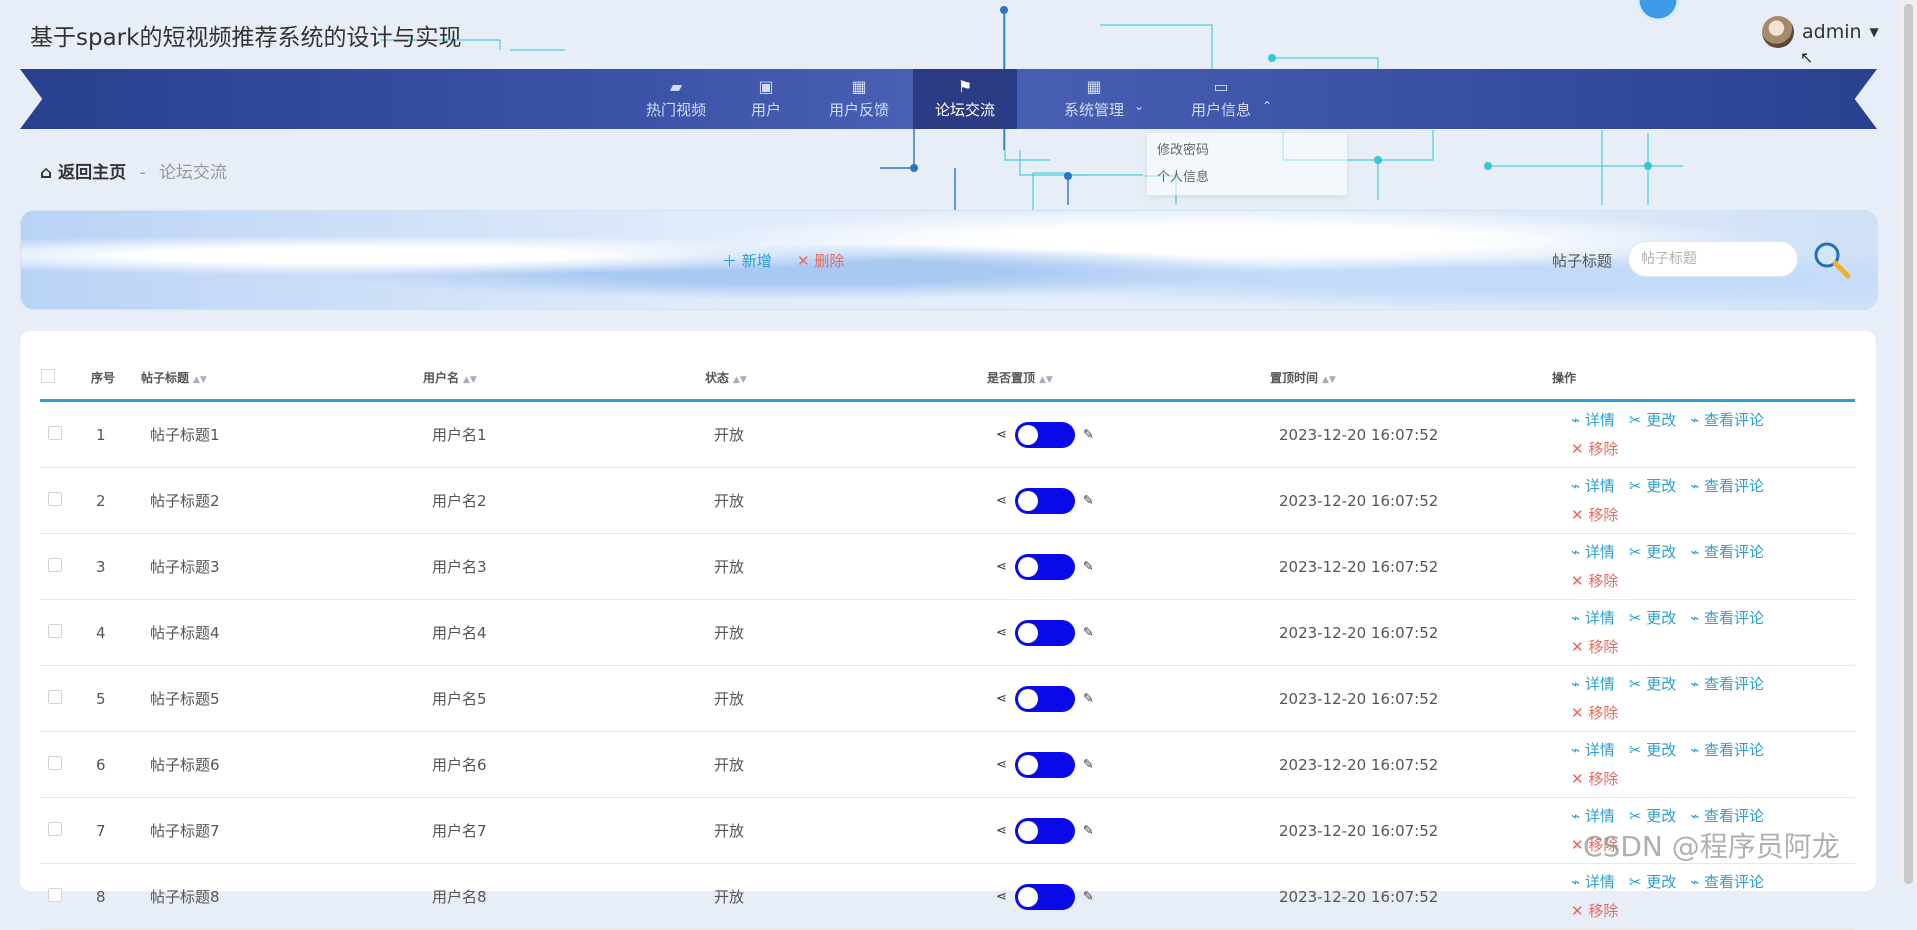 The height and width of the screenshot is (930, 1917). I want to click on add-button: ＋ 新增, so click(747, 260).